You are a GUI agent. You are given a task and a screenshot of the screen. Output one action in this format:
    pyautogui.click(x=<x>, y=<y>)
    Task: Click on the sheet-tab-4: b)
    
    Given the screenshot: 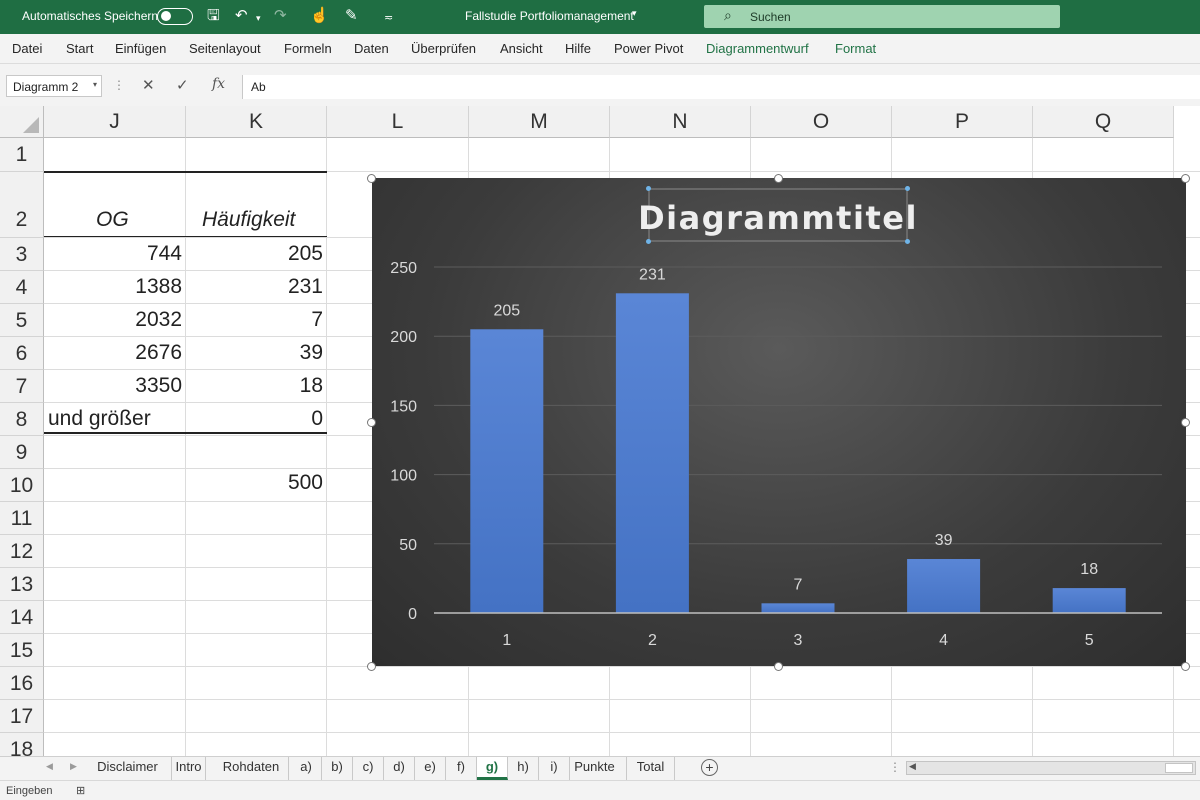 What is the action you would take?
    pyautogui.click(x=337, y=768)
    